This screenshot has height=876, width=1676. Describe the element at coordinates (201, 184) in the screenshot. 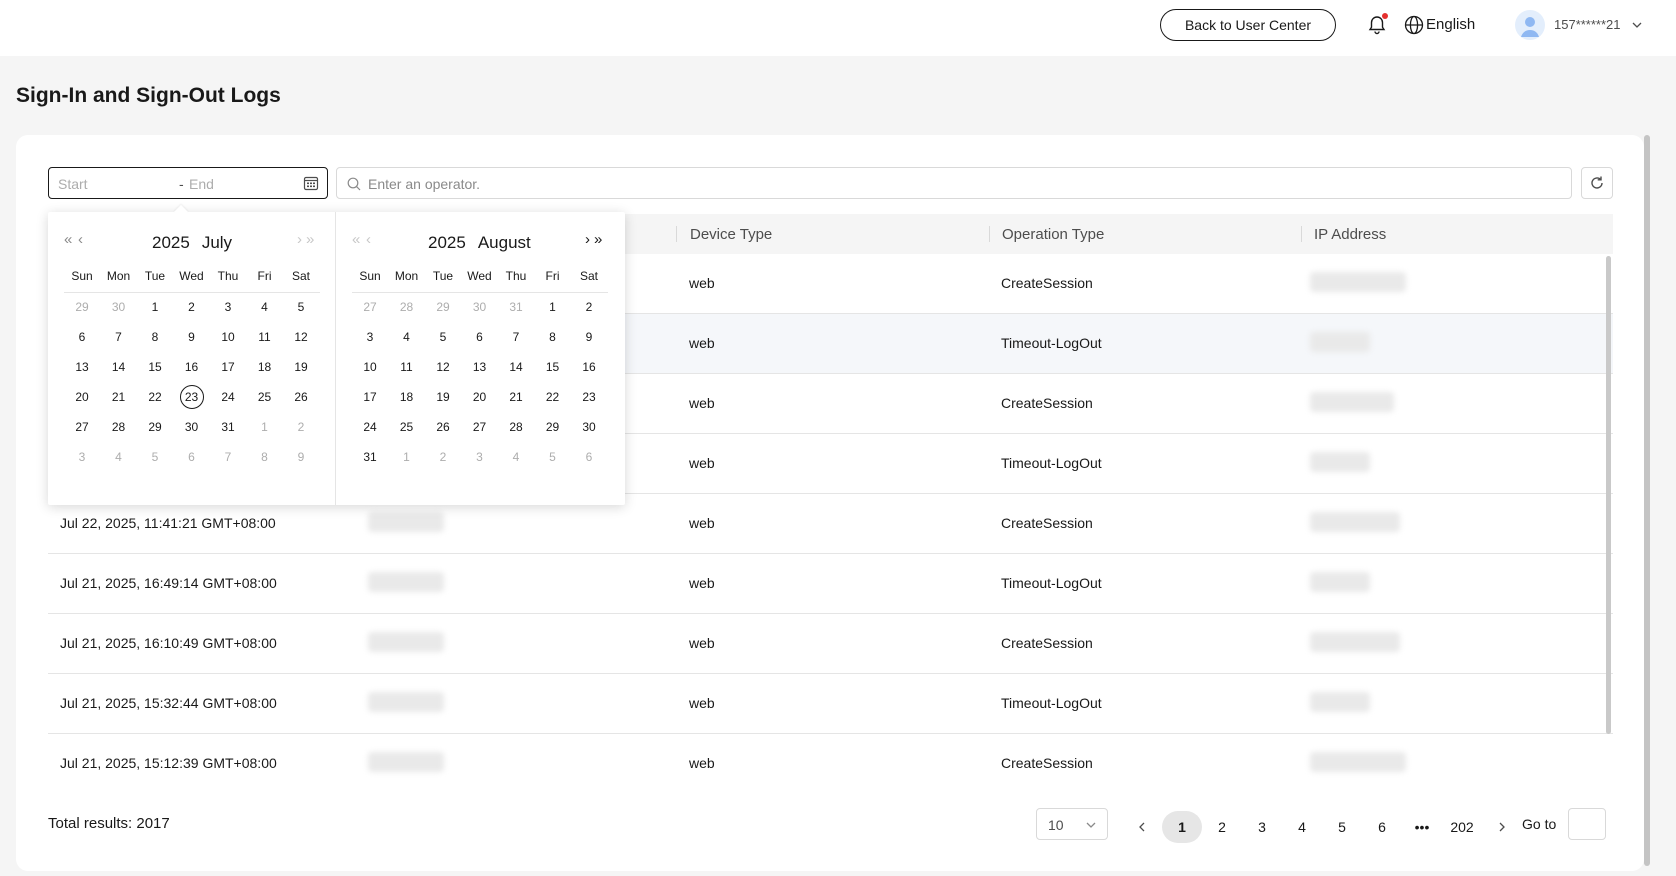

I see `end-date-field: End` at that location.